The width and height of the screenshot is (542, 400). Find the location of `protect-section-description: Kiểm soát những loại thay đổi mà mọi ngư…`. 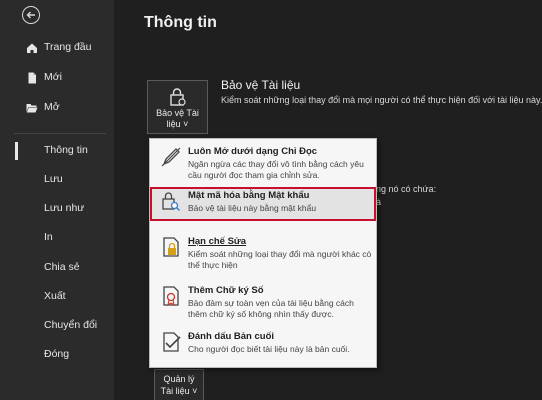

protect-section-description: Kiểm soát những loại thay đổi mà mọi ngư… is located at coordinates (381, 100).